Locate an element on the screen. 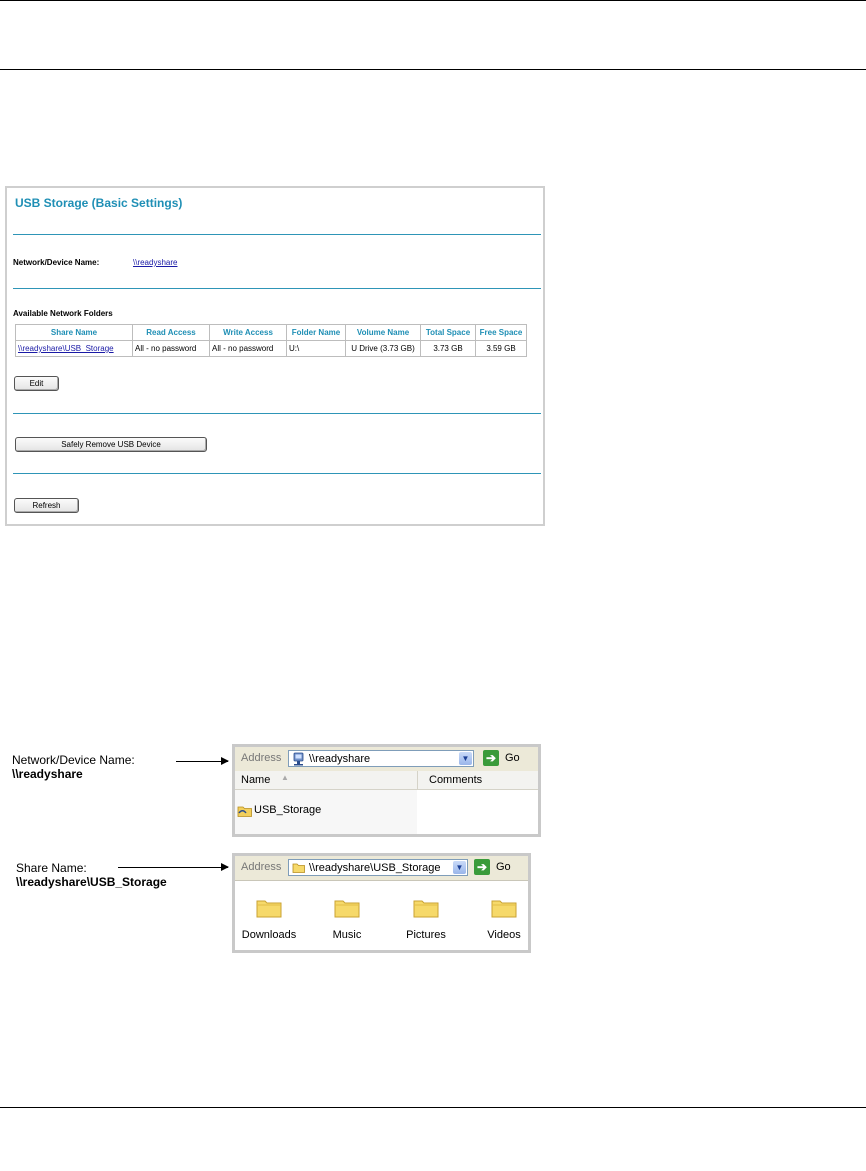  footer-rule is located at coordinates (433, 1107).